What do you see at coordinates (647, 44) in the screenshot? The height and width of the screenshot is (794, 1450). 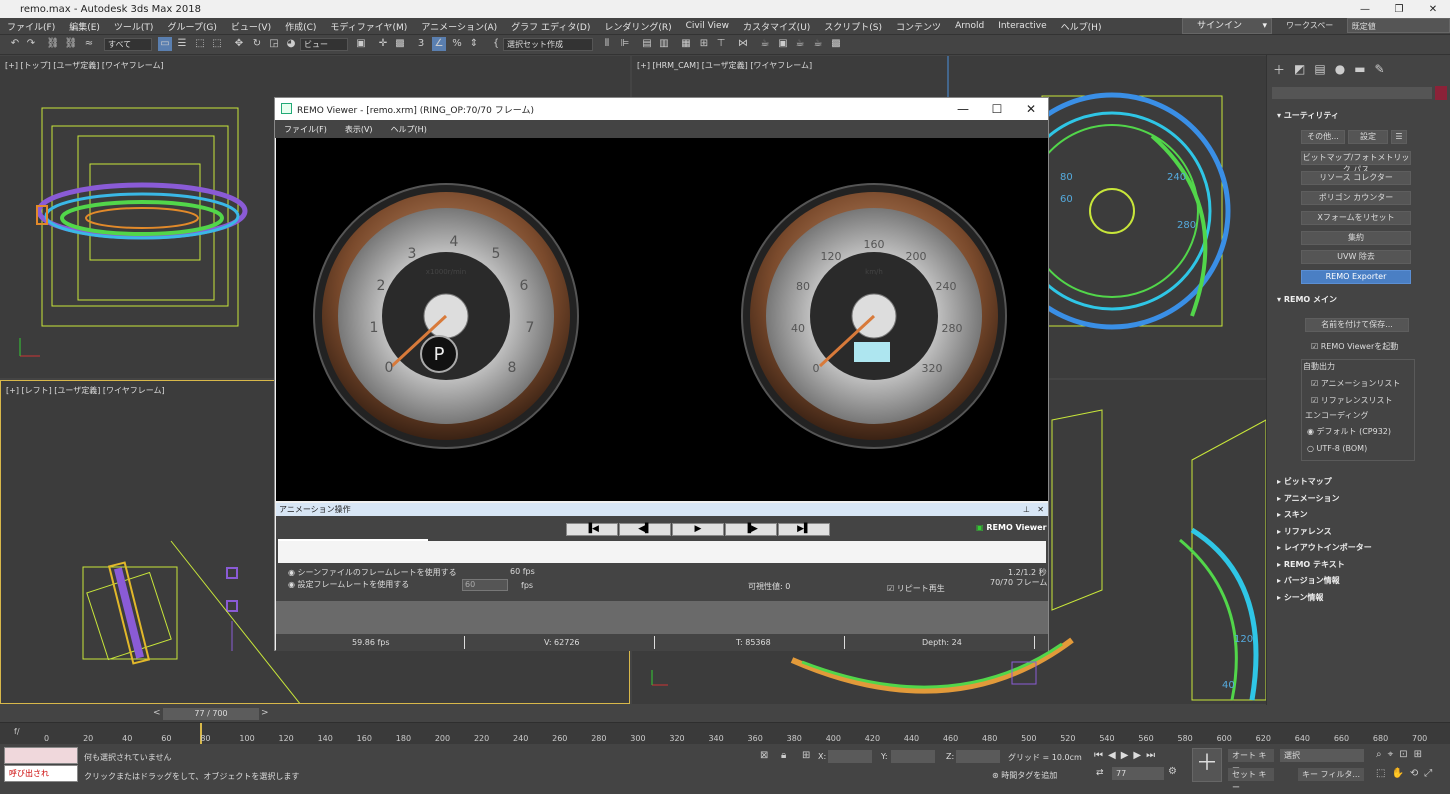 I see `scene-explorer-icon: ▤` at bounding box center [647, 44].